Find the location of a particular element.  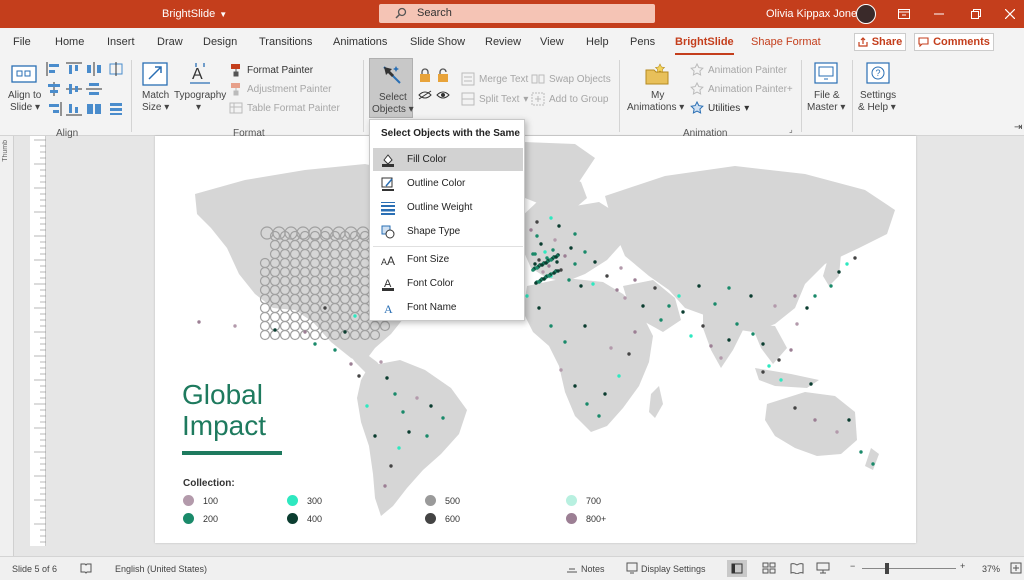

language-indicator: English (United States) is located at coordinates (161, 569).